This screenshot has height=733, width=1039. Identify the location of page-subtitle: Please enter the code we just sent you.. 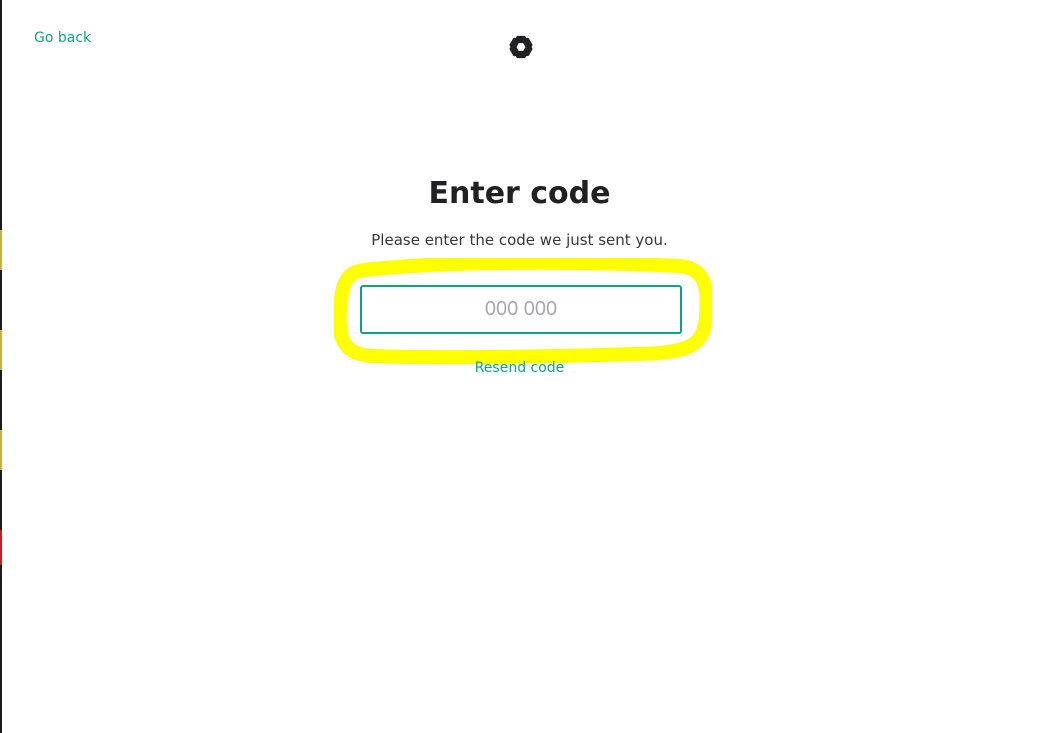
(519, 240).